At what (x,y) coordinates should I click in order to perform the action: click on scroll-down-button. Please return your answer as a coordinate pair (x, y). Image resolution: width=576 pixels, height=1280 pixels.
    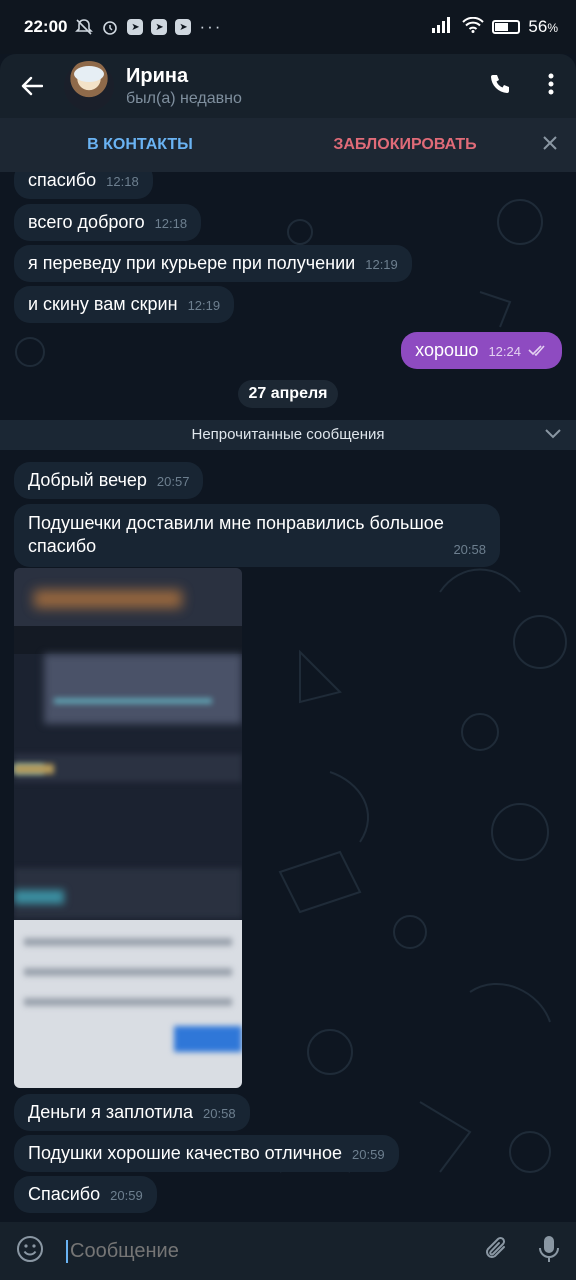
    Looking at the image, I should click on (553, 435).